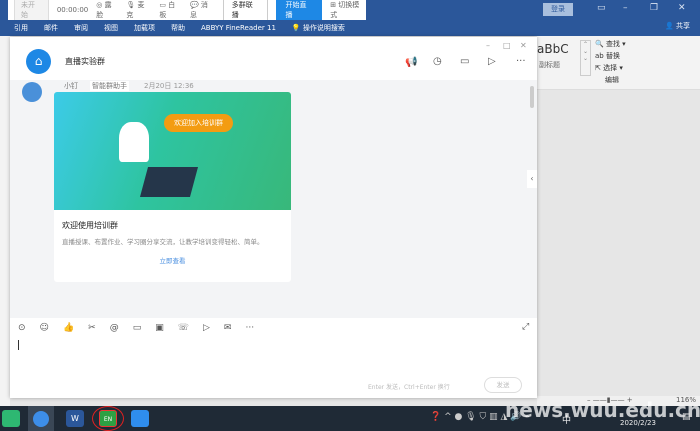 Image resolution: width=700 pixels, height=431 pixels. I want to click on card-banner: 欢迎加入培训群, so click(172, 151).